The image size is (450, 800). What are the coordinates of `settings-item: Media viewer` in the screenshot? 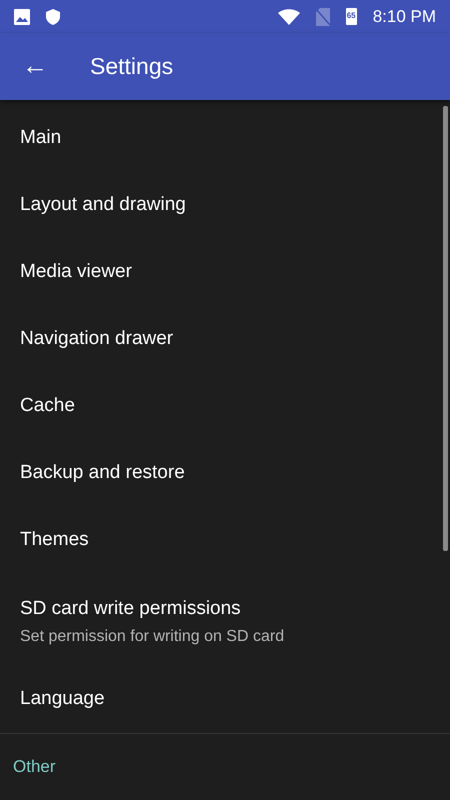 It's located at (225, 272).